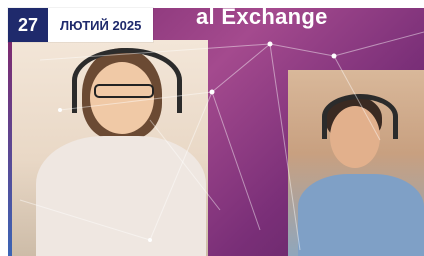 The image size is (424, 256). Describe the element at coordinates (262, 16) in the screenshot. I see `banner-title: al Exchange` at that location.